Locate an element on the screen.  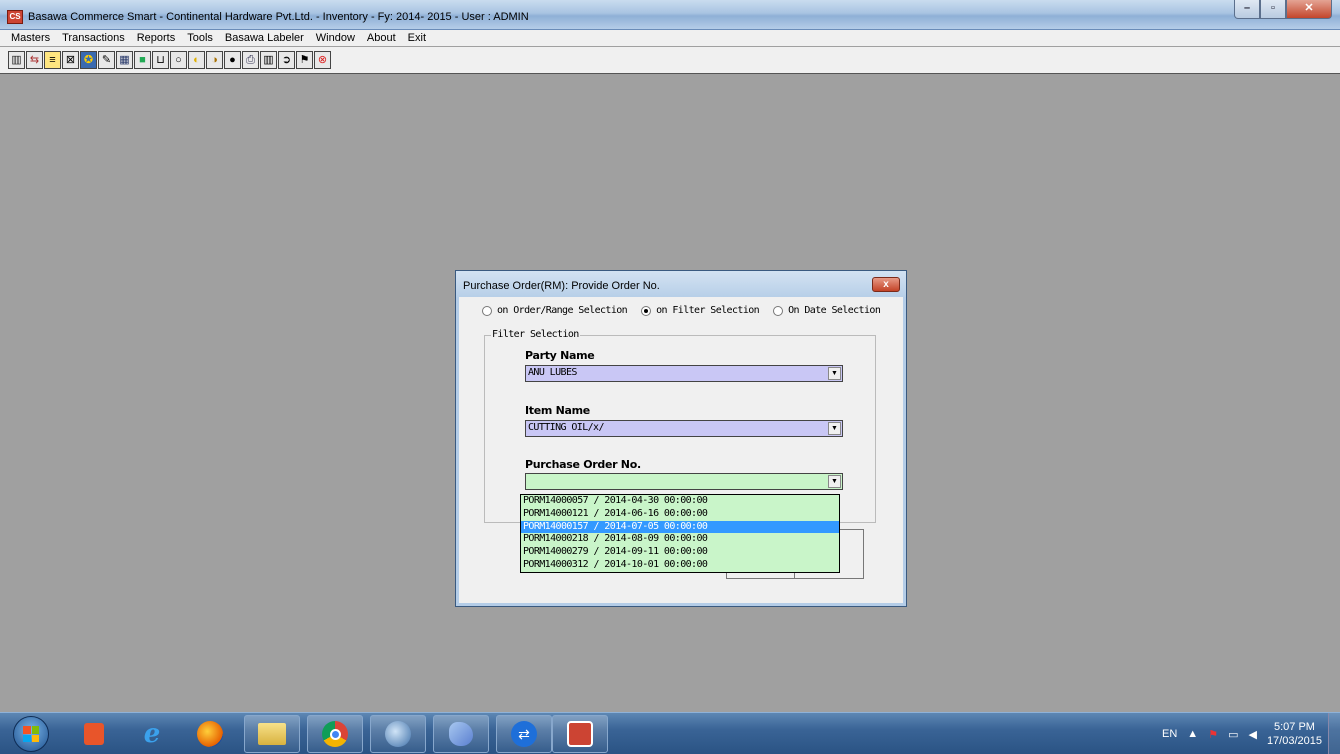
cross-icon: ⊠ is located at coordinates (70, 60).